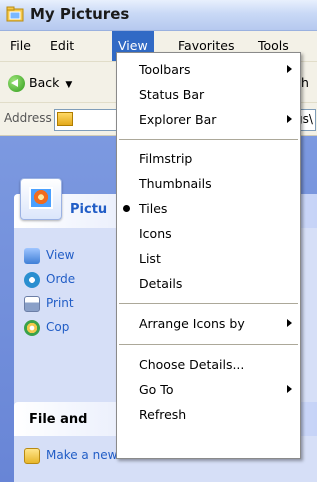 The image size is (320, 482). What do you see at coordinates (208, 233) in the screenshot?
I see `menu-item-icons: Icons` at bounding box center [208, 233].